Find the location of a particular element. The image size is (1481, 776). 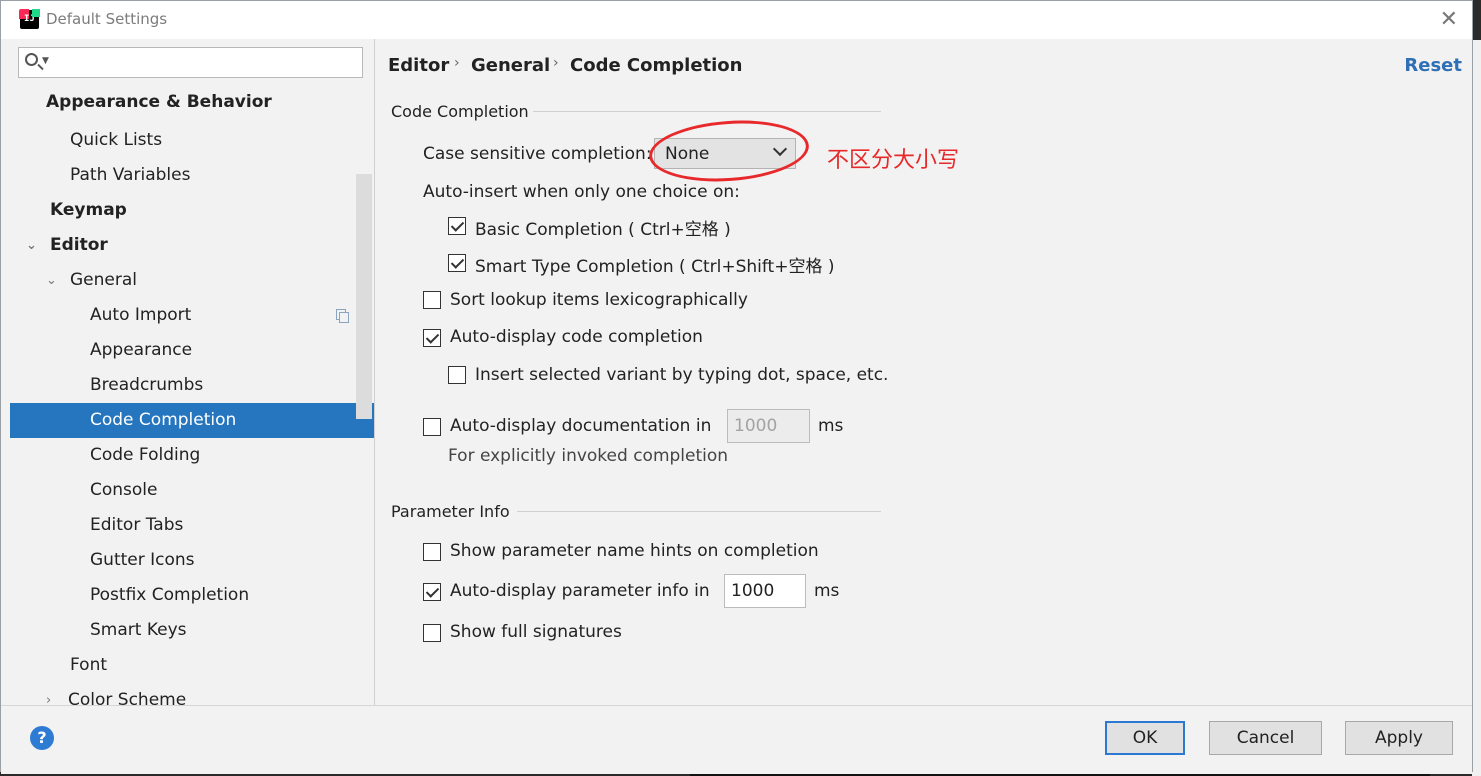

sidebar-item-editor: ⌄ Editor is located at coordinates (192, 245).